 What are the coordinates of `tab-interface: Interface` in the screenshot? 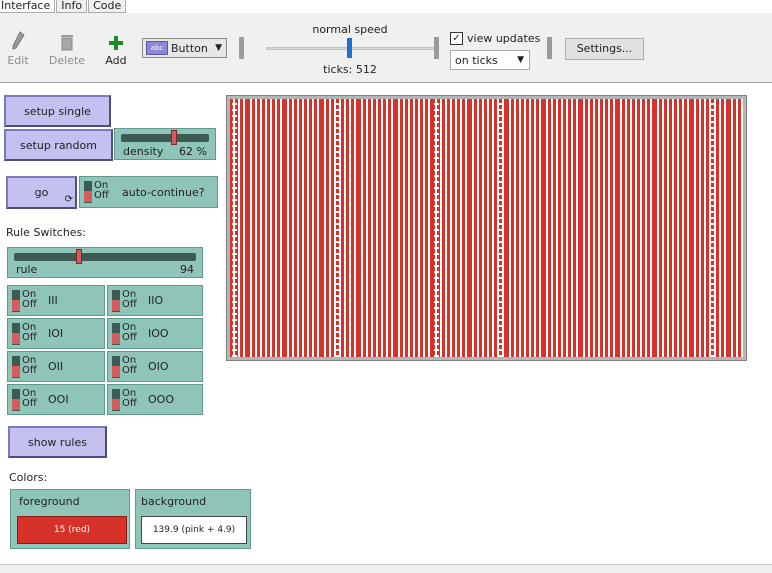 It's located at (28, 6).